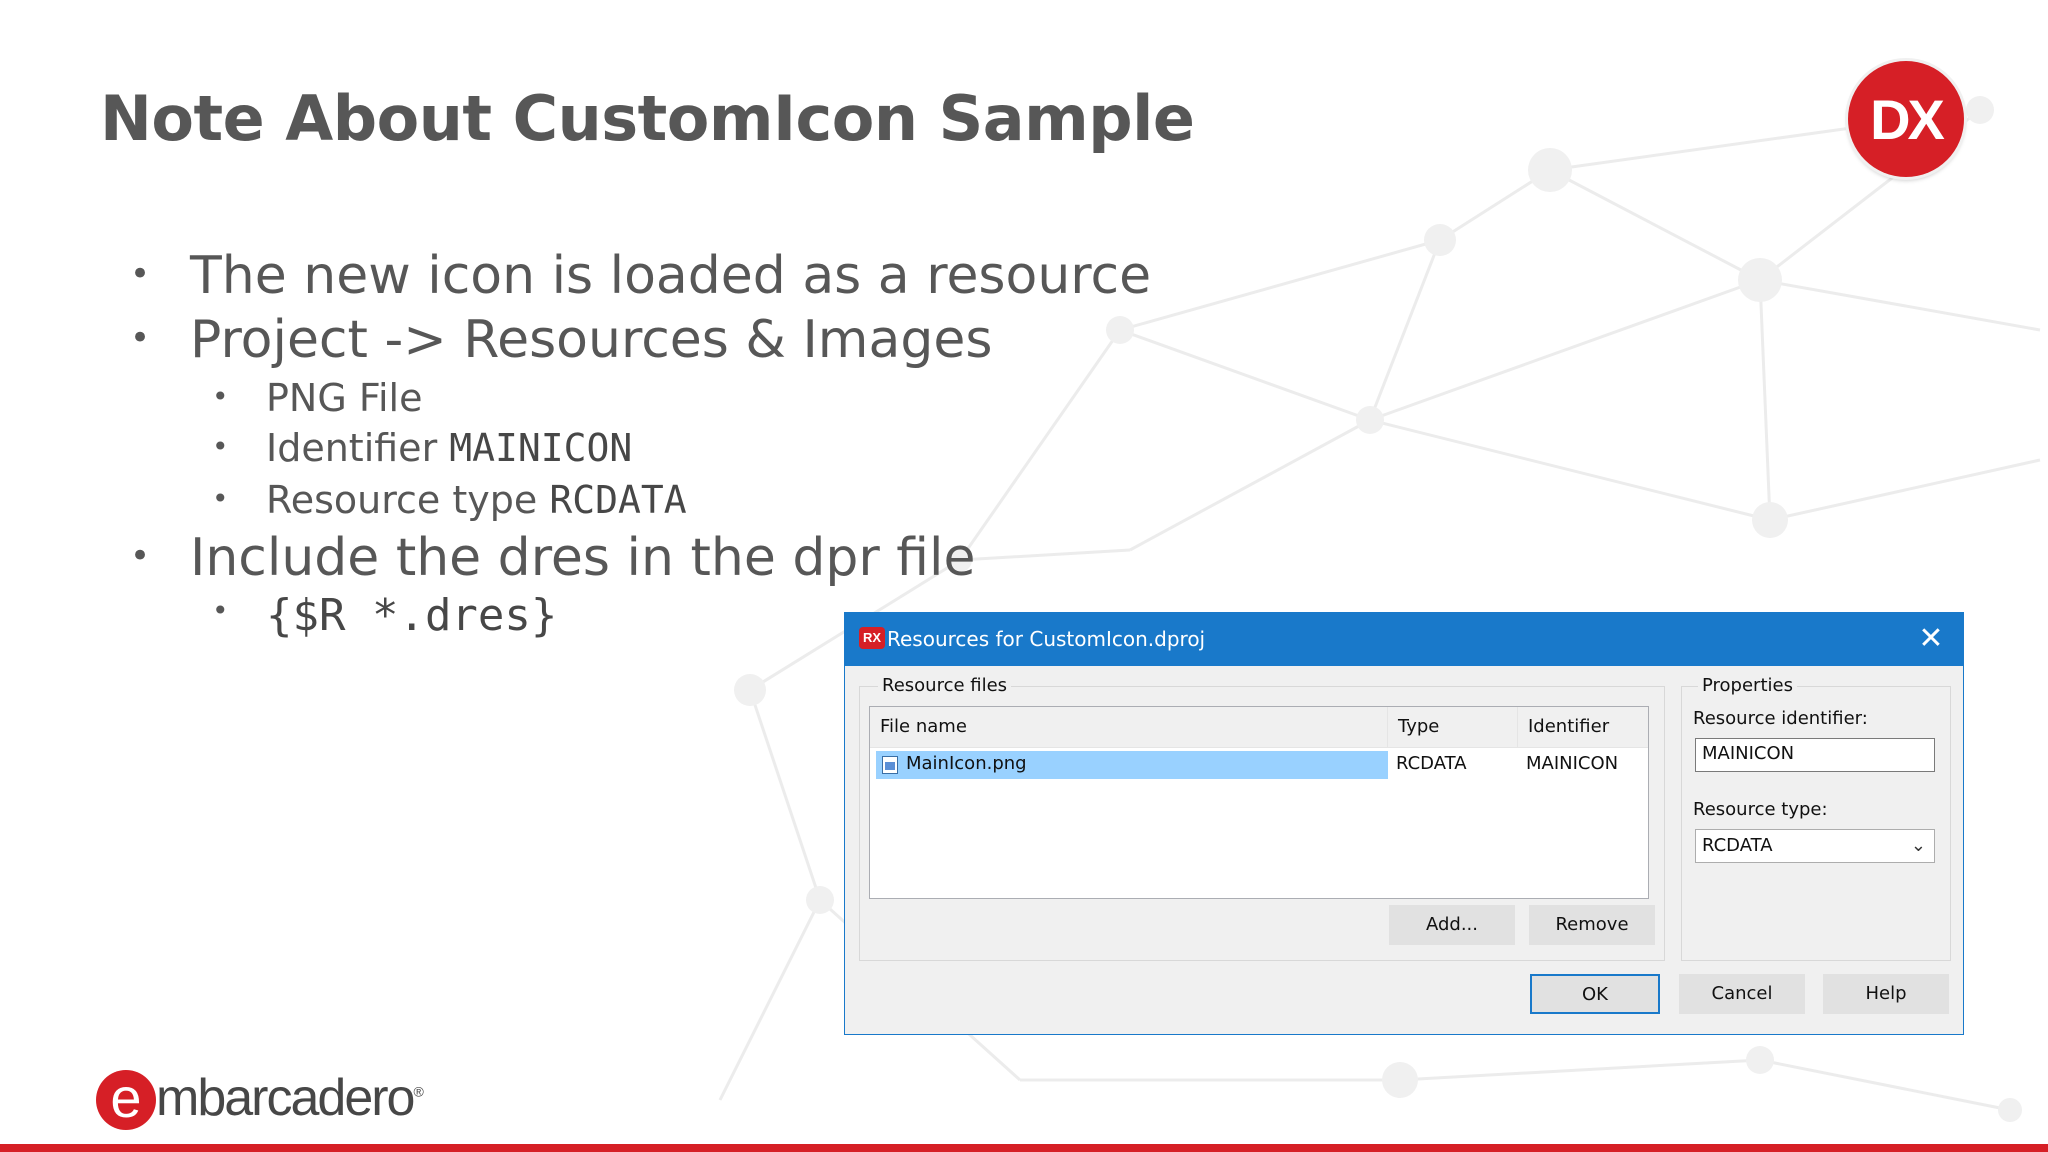 This screenshot has height=1152, width=2048. Describe the element at coordinates (1918, 845) in the screenshot. I see `chevron-down-icon: ⌄` at that location.